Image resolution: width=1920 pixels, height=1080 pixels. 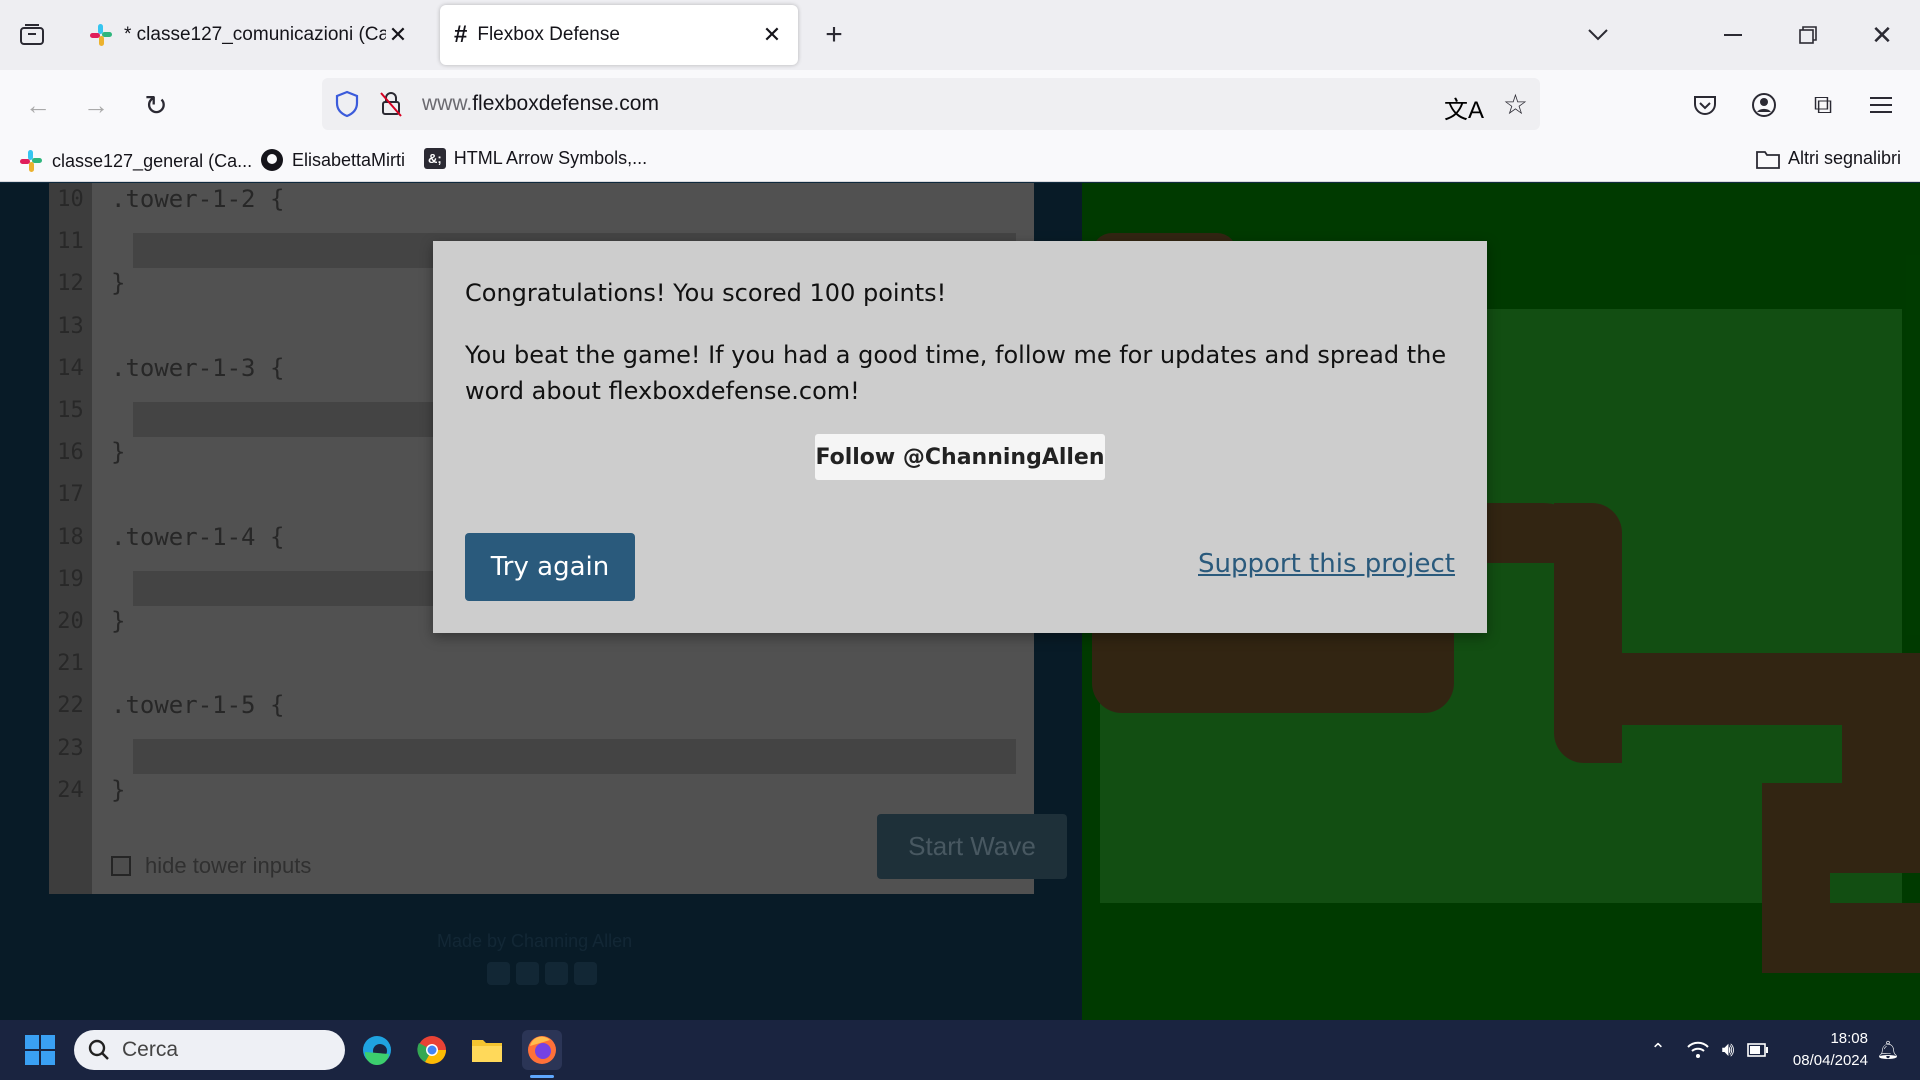 What do you see at coordinates (550, 567) in the screenshot?
I see `try-again-button: Try again` at bounding box center [550, 567].